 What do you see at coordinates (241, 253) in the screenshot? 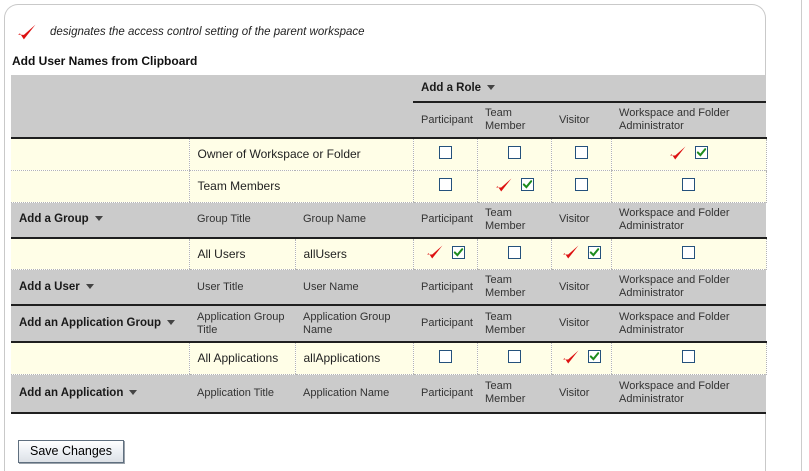
I see `group-title-cell: All Users` at bounding box center [241, 253].